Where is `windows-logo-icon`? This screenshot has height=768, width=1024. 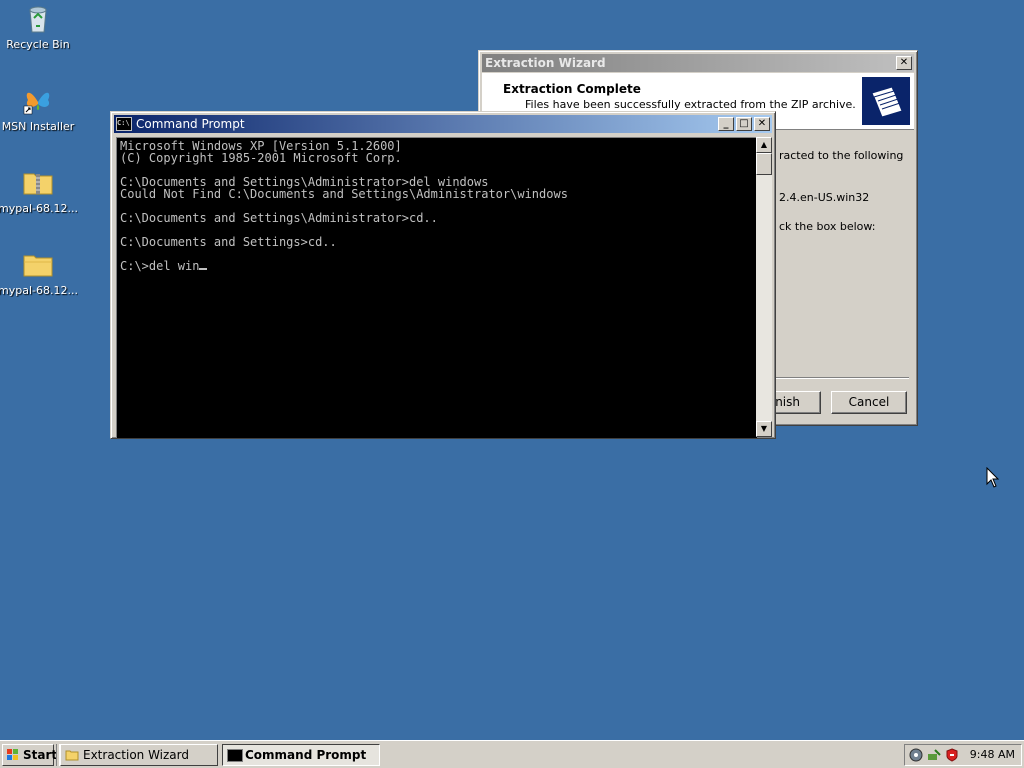
windows-logo-icon is located at coordinates (13, 755).